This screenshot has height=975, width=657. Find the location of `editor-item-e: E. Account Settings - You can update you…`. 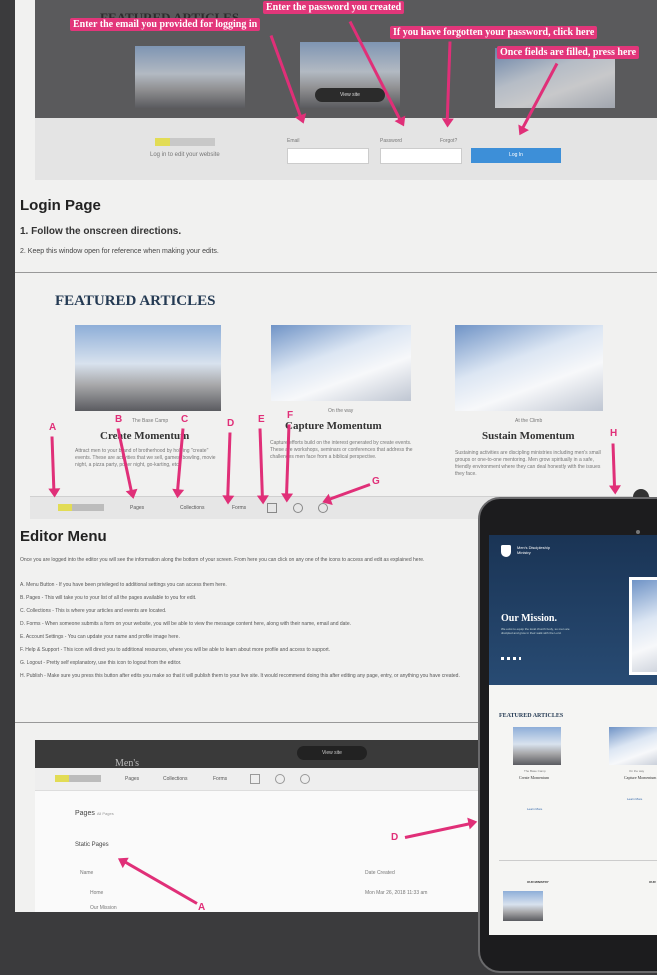

editor-item-e: E. Account Settings - You can update you… is located at coordinates (100, 637).